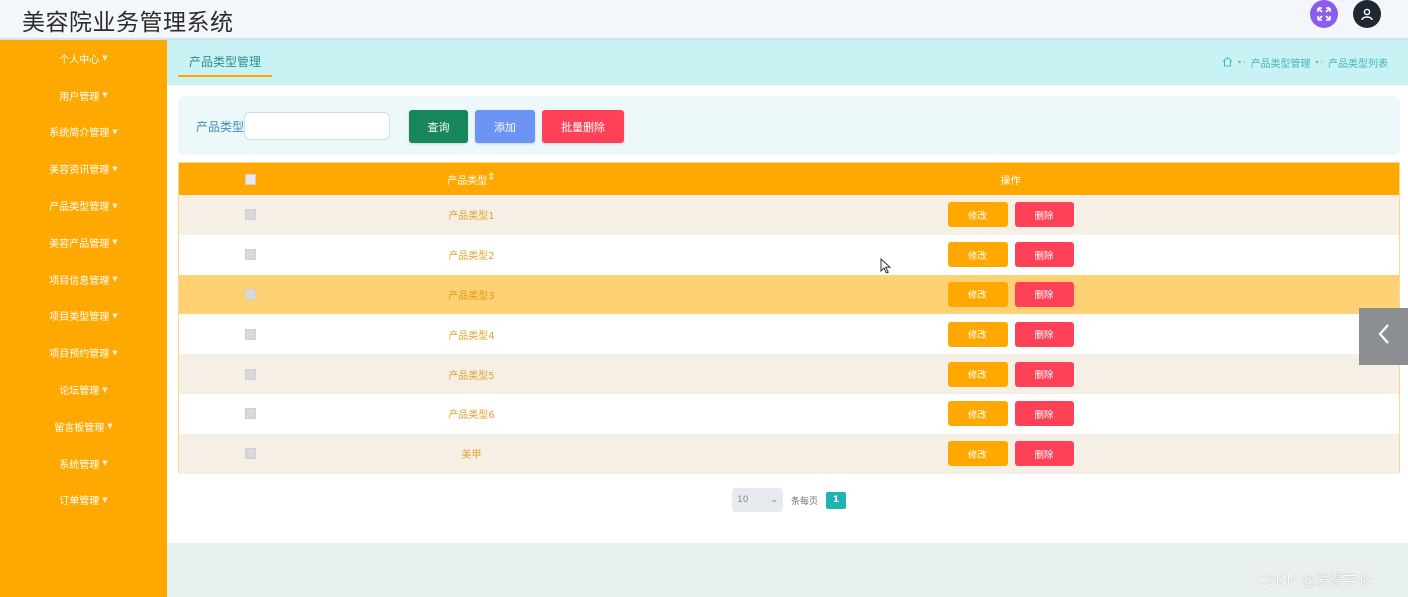  I want to click on page-number-button: 1, so click(836, 500).